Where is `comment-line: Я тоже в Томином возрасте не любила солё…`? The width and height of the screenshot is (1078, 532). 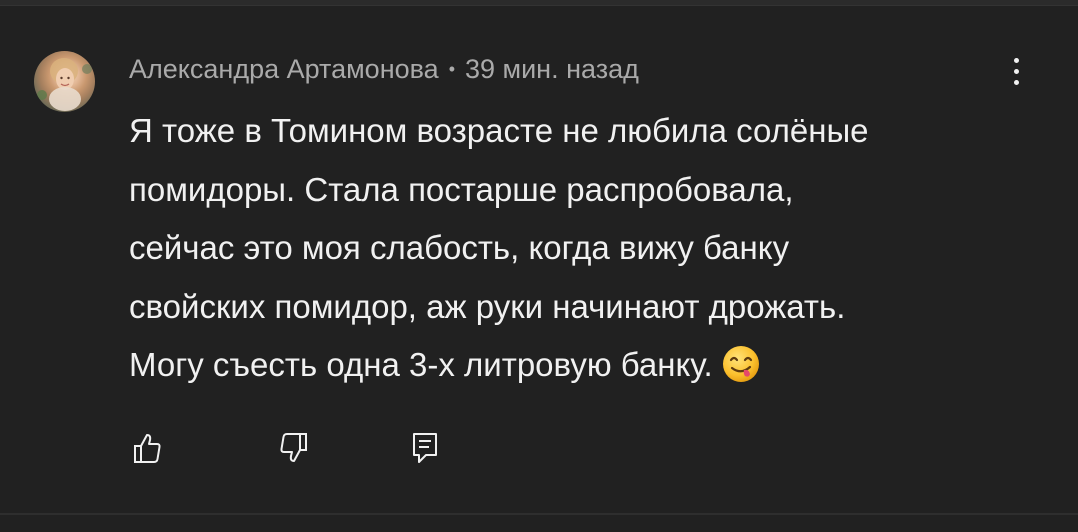 comment-line: Я тоже в Томином возрасте не любила солё… is located at coordinates (499, 130).